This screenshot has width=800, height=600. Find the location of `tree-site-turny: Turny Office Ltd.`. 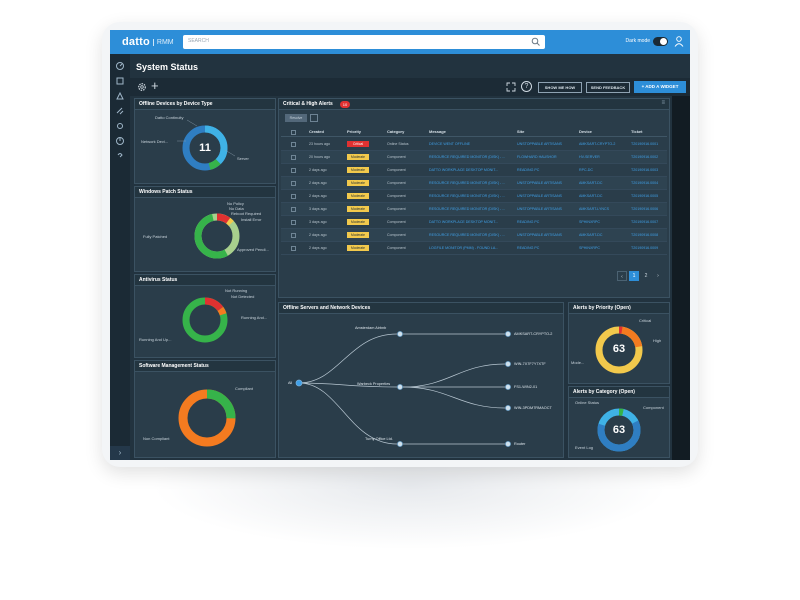

tree-site-turny: Turny Office Ltd. is located at coordinates (379, 439).